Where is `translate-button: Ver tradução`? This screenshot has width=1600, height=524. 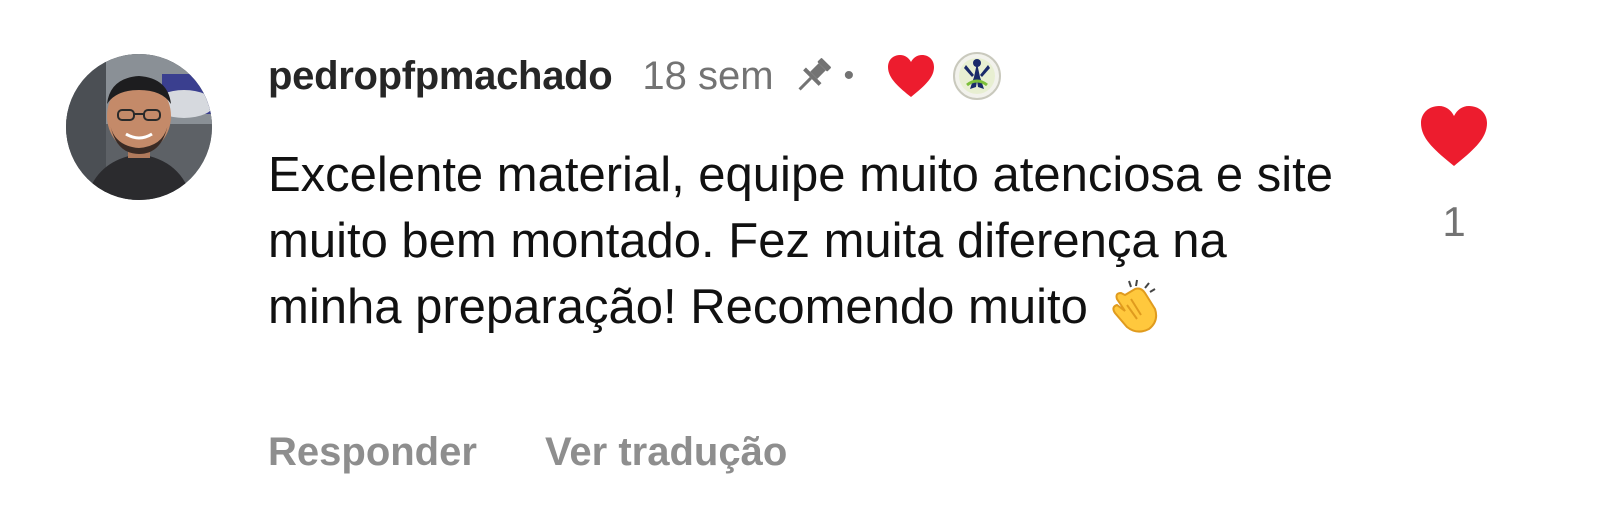 translate-button: Ver tradução is located at coordinates (666, 452).